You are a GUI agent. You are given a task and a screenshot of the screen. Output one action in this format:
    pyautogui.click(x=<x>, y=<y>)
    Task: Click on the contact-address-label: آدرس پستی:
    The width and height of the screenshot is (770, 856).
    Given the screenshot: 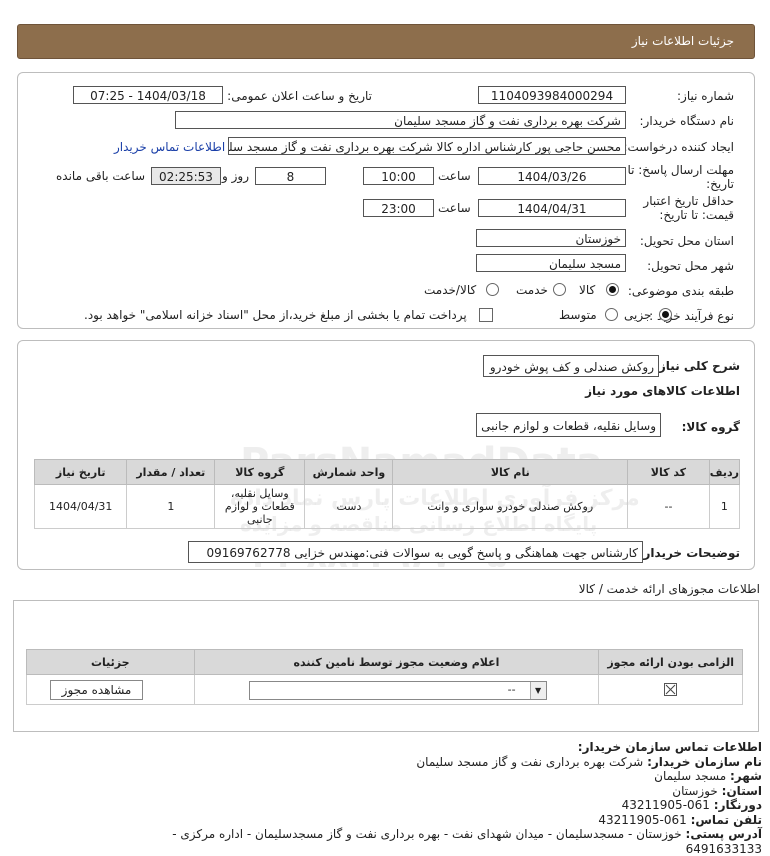 What is the action you would take?
    pyautogui.click(x=723, y=834)
    